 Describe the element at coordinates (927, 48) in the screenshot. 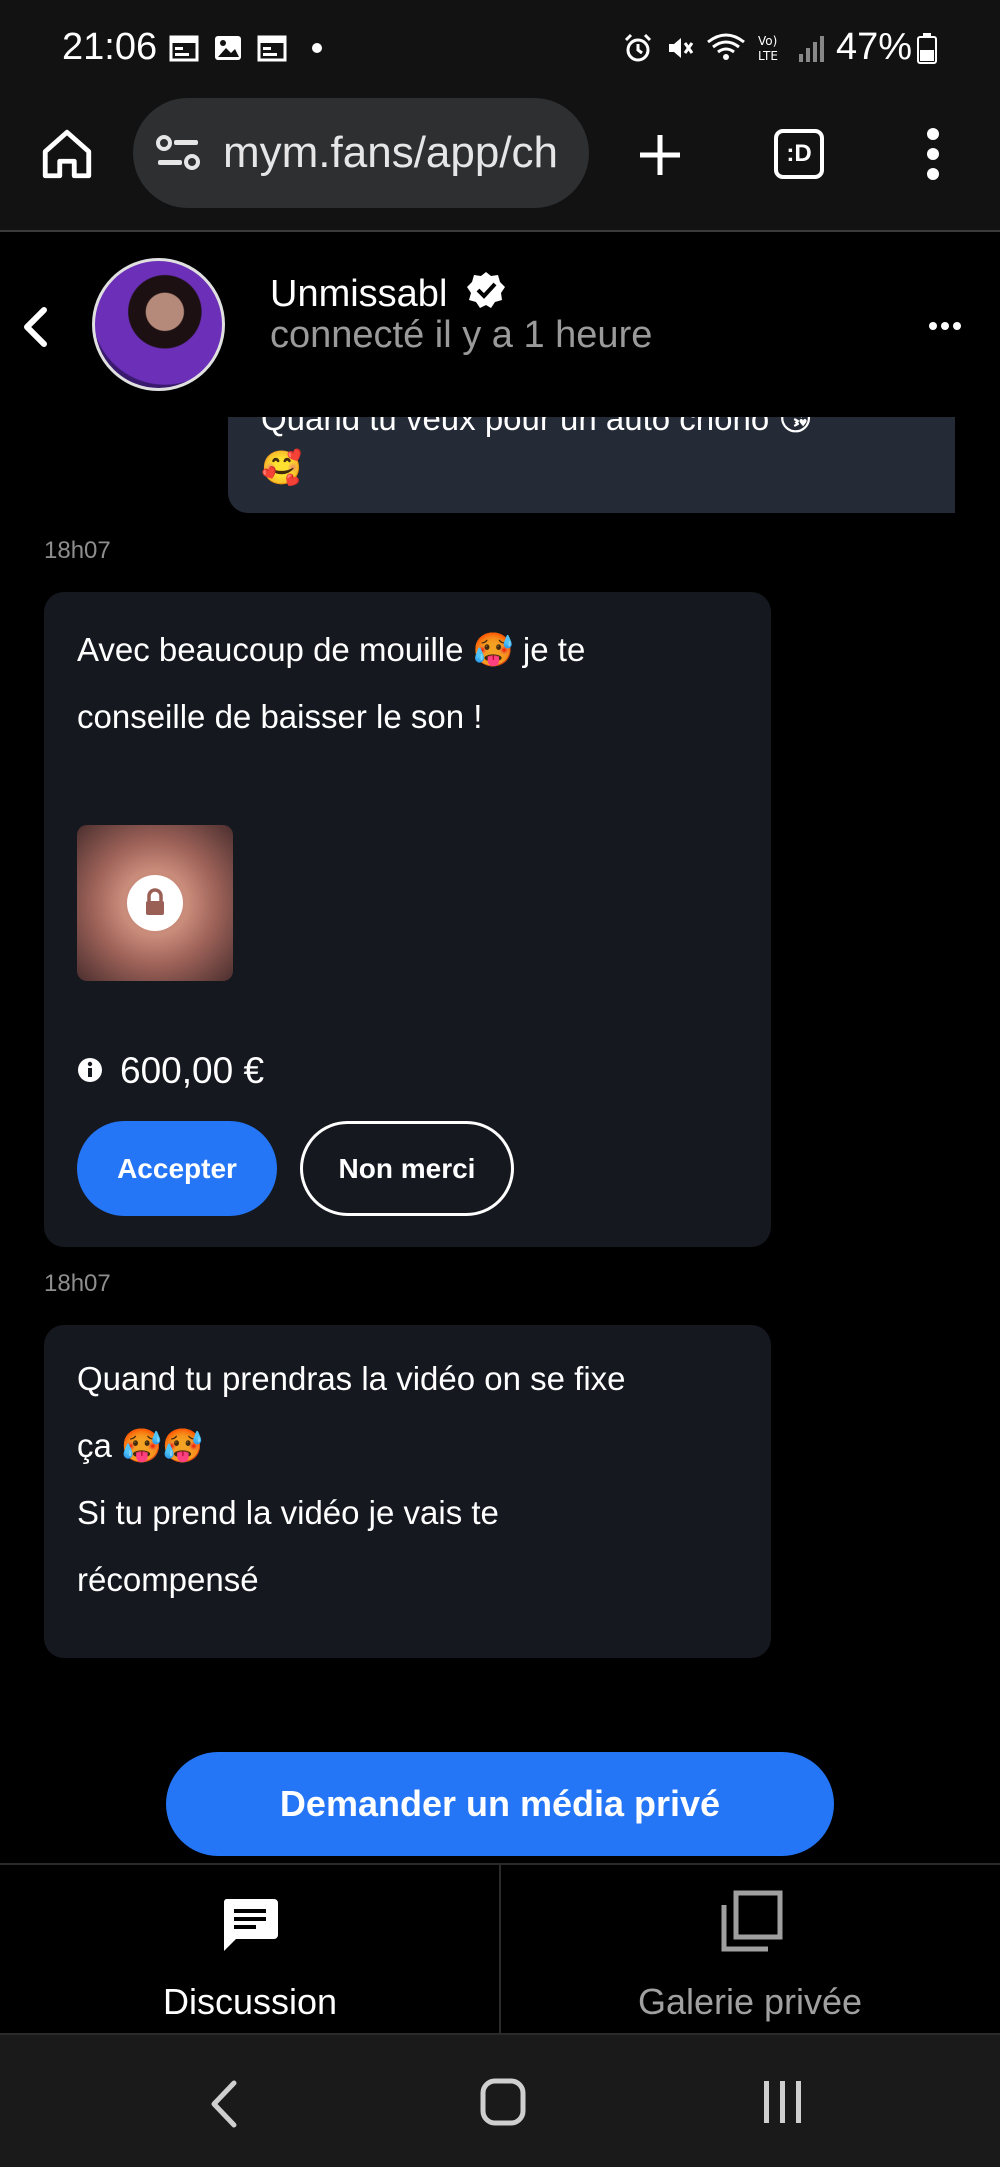

I see `battery-icon` at that location.